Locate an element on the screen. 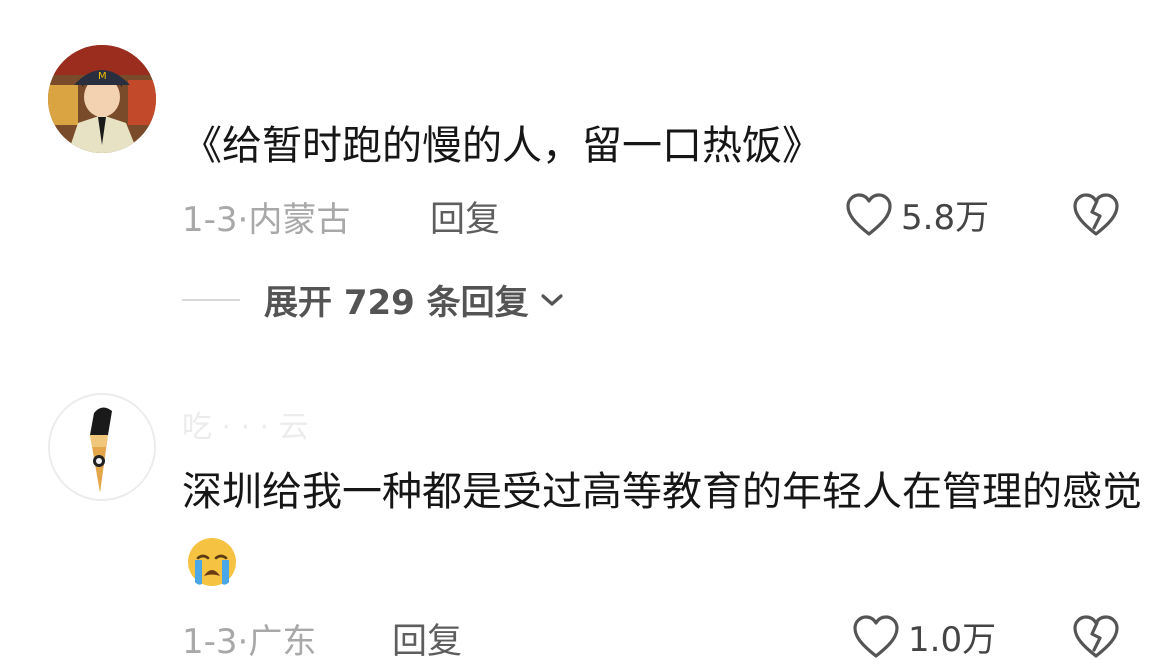  avatar-image: M is located at coordinates (102, 99).